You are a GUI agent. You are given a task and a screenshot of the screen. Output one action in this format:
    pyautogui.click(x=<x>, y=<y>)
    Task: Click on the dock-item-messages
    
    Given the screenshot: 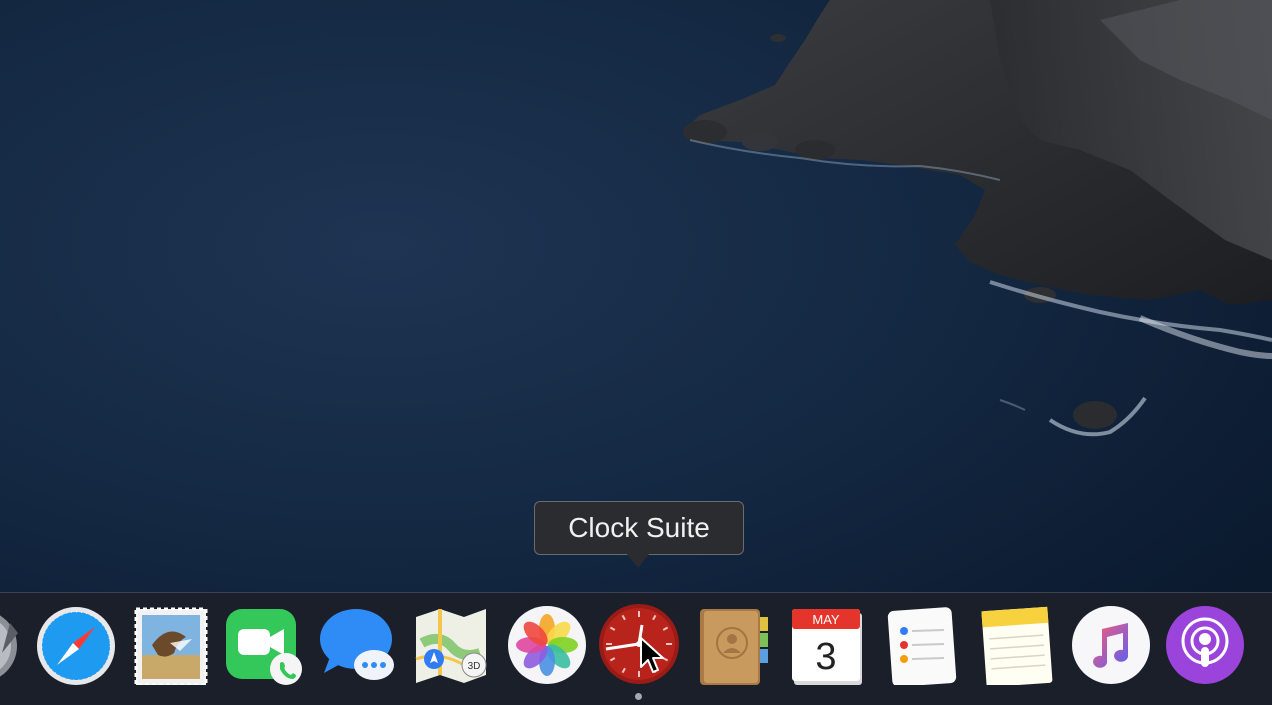 What is the action you would take?
    pyautogui.click(x=359, y=644)
    